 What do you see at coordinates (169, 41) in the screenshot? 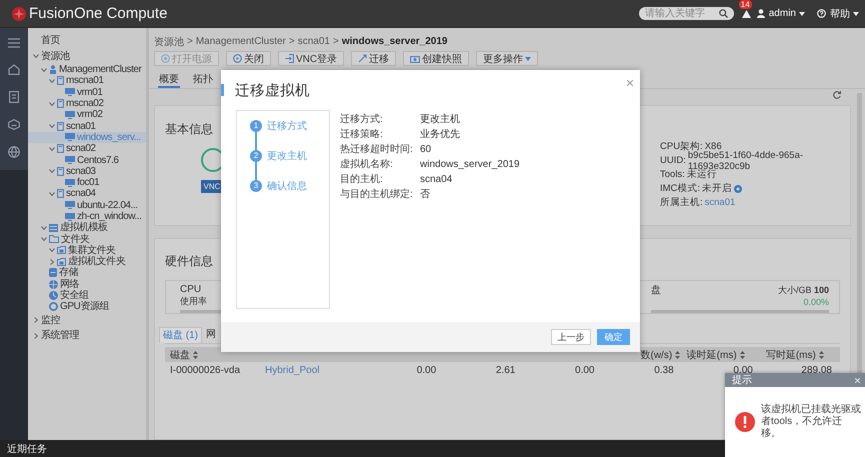
I see `breadcrumb-link: 资源池` at bounding box center [169, 41].